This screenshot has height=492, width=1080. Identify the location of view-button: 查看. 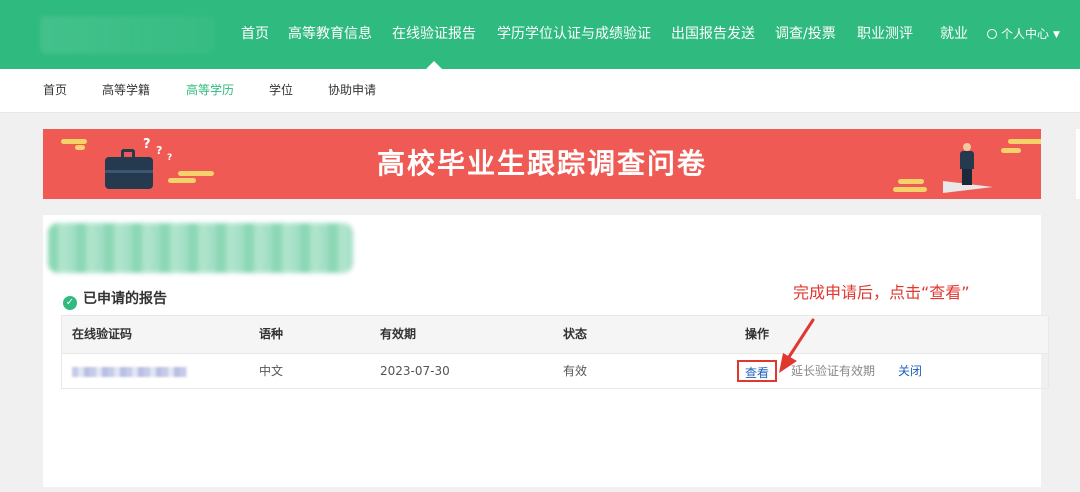
(757, 371).